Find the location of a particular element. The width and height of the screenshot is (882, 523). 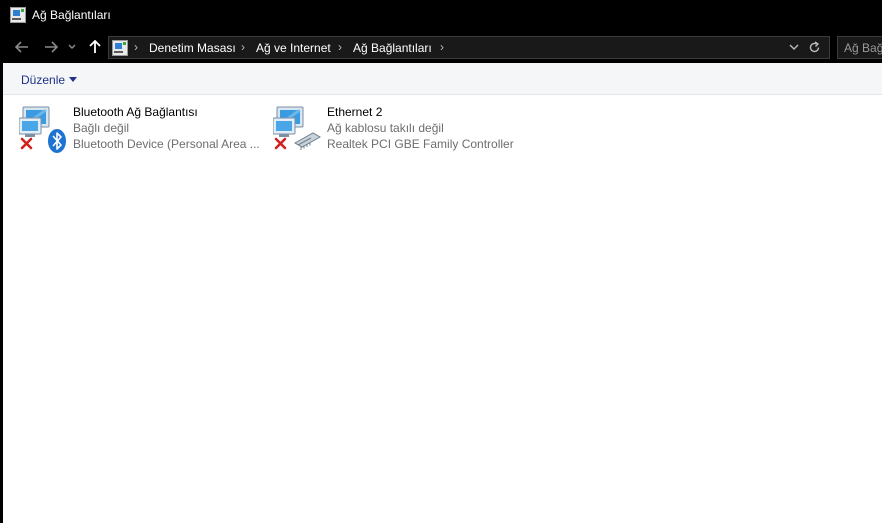

forward-arrow-icon is located at coordinates (51, 47).